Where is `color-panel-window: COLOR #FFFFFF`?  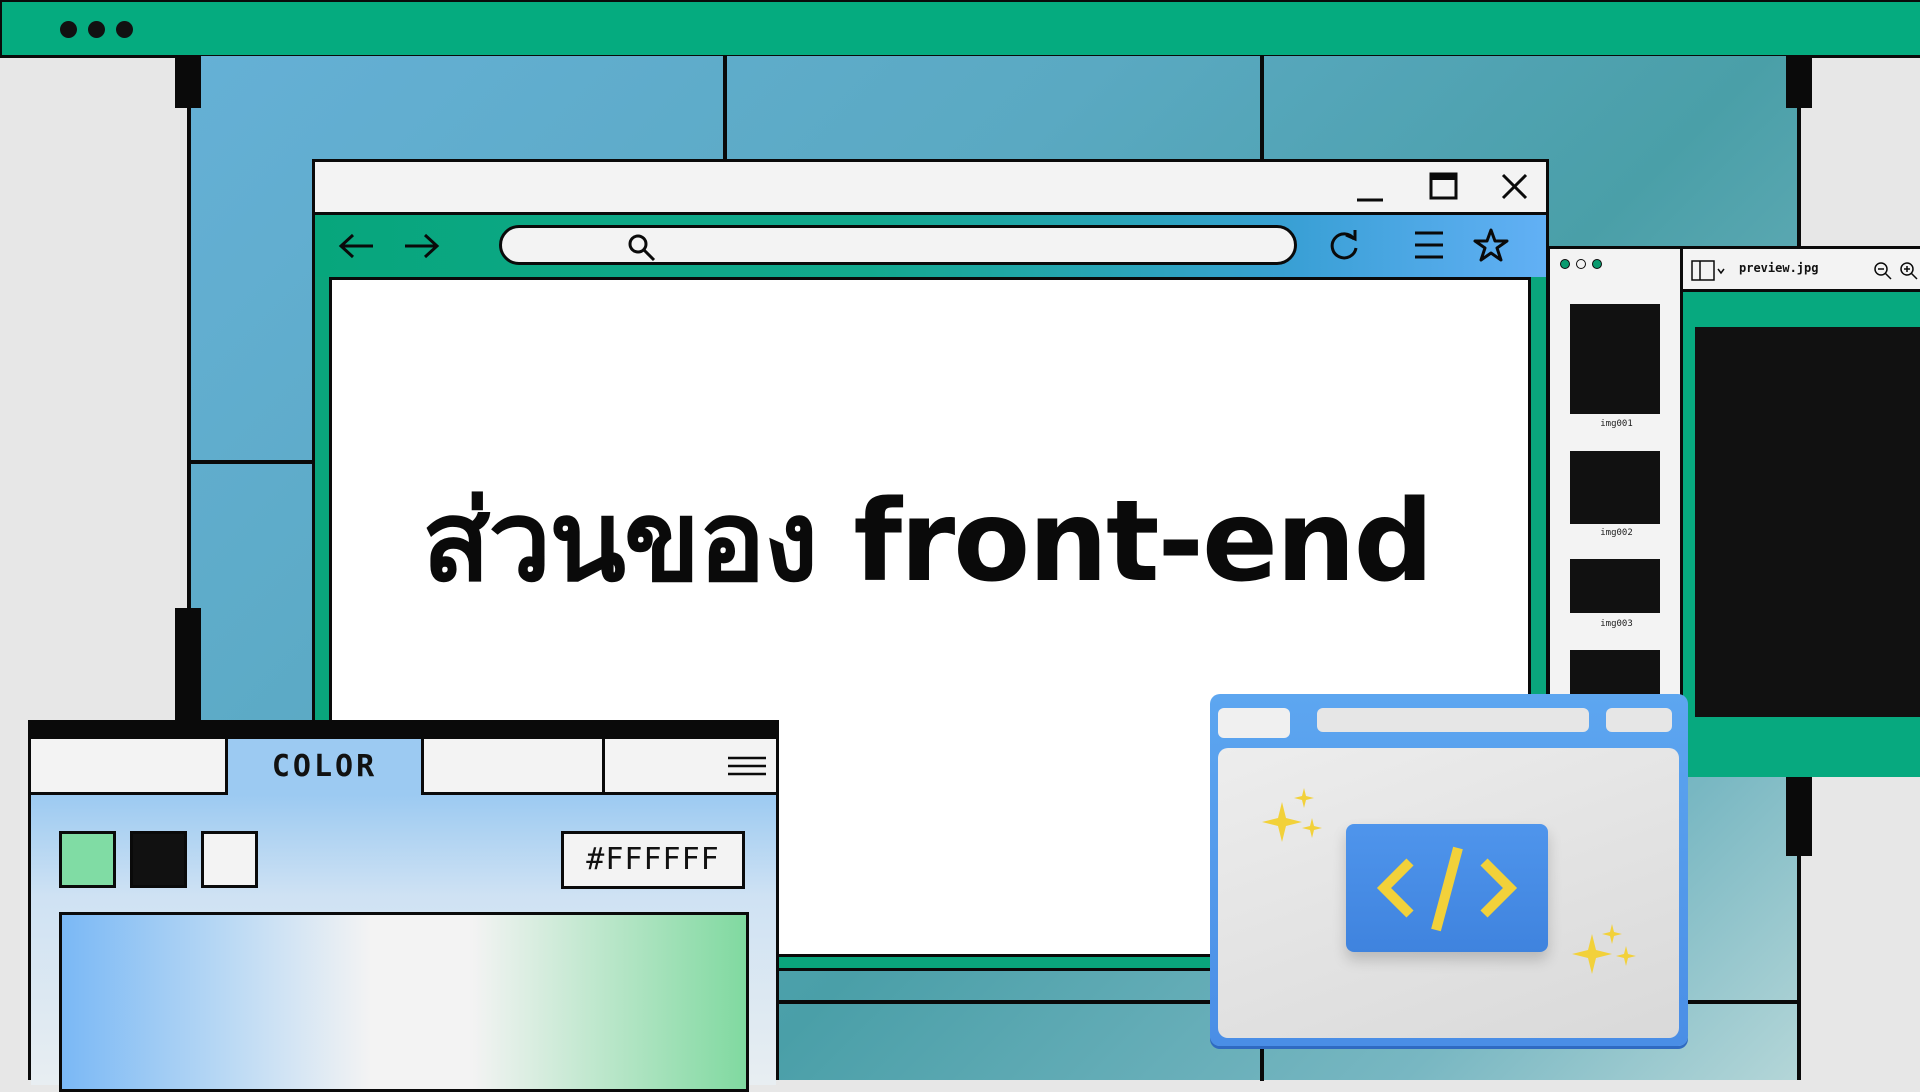 color-panel-window: COLOR #FFFFFF is located at coordinates (403, 906).